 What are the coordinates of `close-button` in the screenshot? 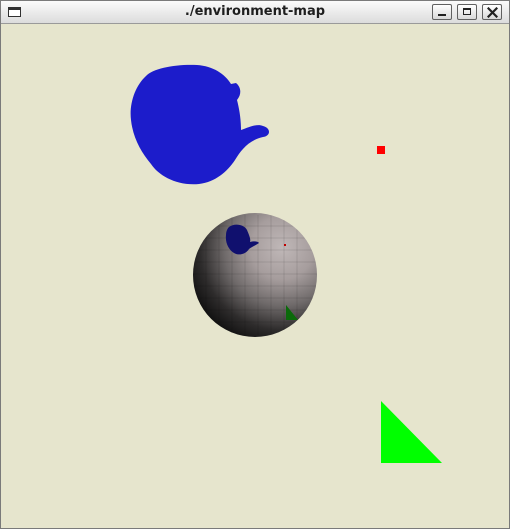 It's located at (492, 12).